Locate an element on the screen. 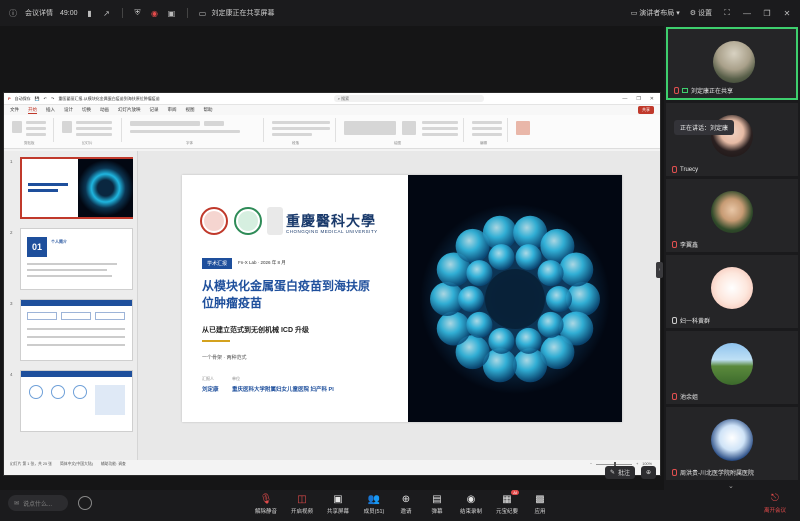  restore-icon: ❐ is located at coordinates (767, 13).